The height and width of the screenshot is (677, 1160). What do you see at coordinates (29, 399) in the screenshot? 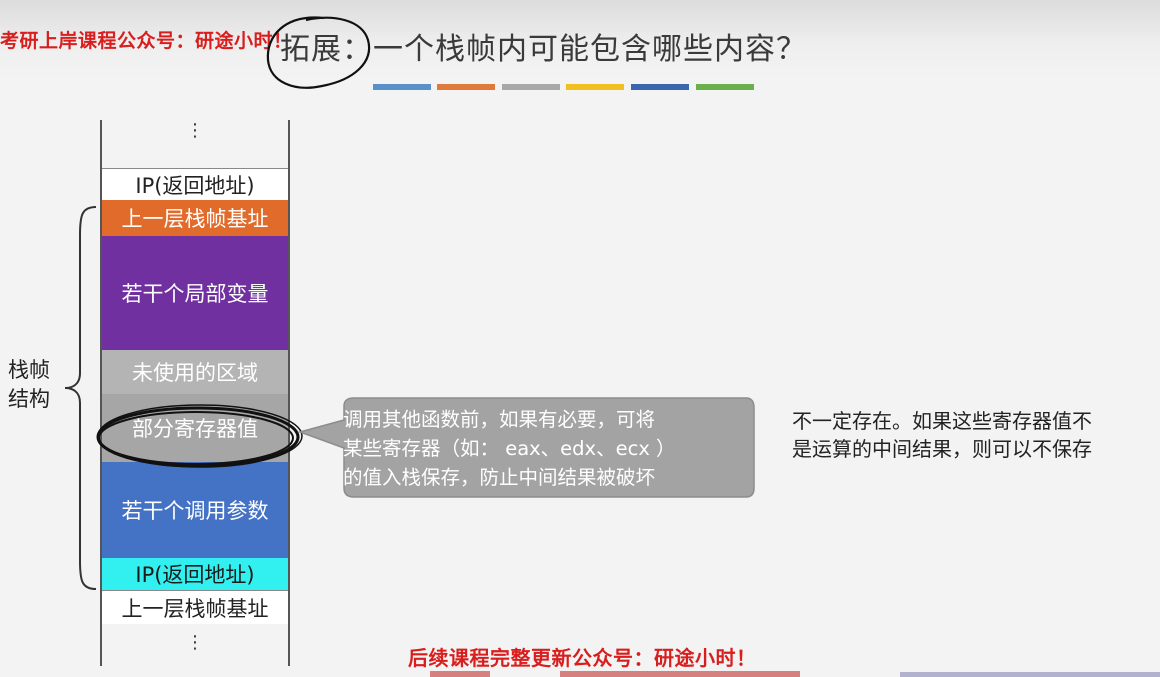
I see `stack-frame-label-line: 结构` at bounding box center [29, 399].